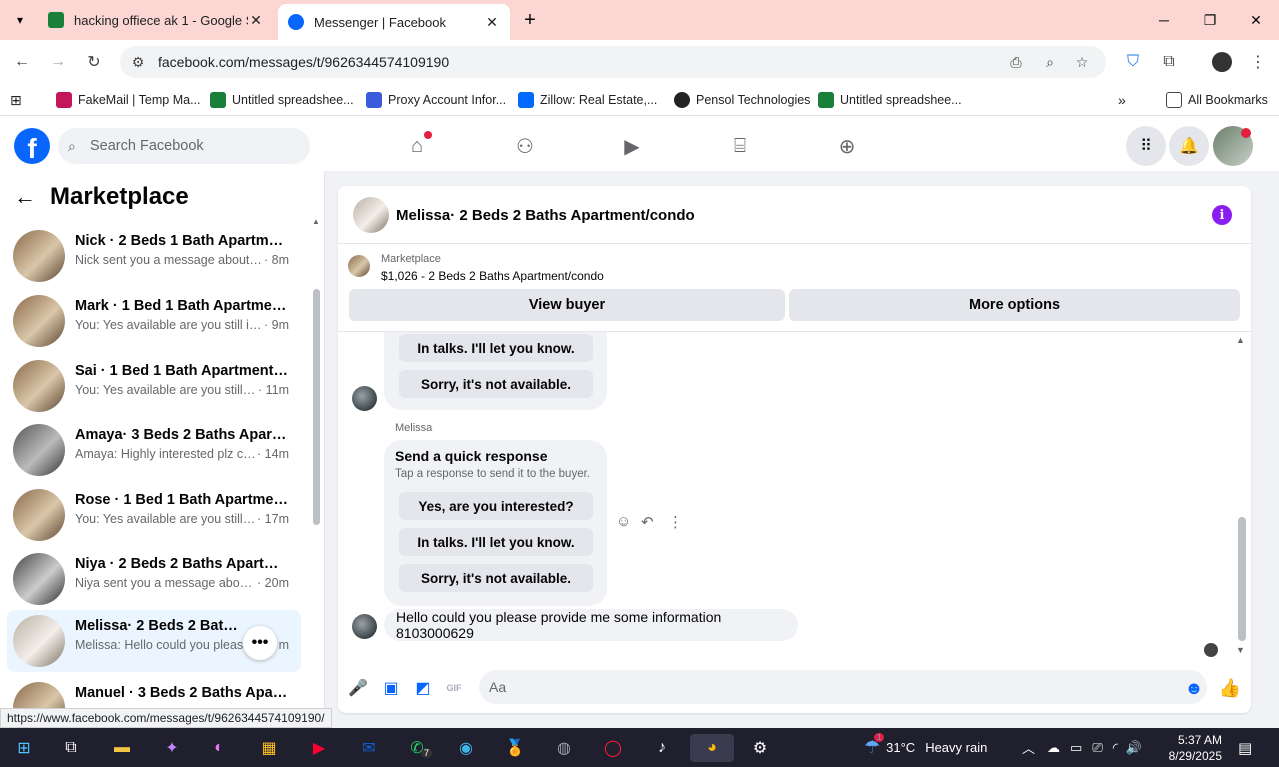 This screenshot has height=767, width=1279. Describe the element at coordinates (1076, 748) in the screenshot. I see `battery-icon: ▭` at that location.